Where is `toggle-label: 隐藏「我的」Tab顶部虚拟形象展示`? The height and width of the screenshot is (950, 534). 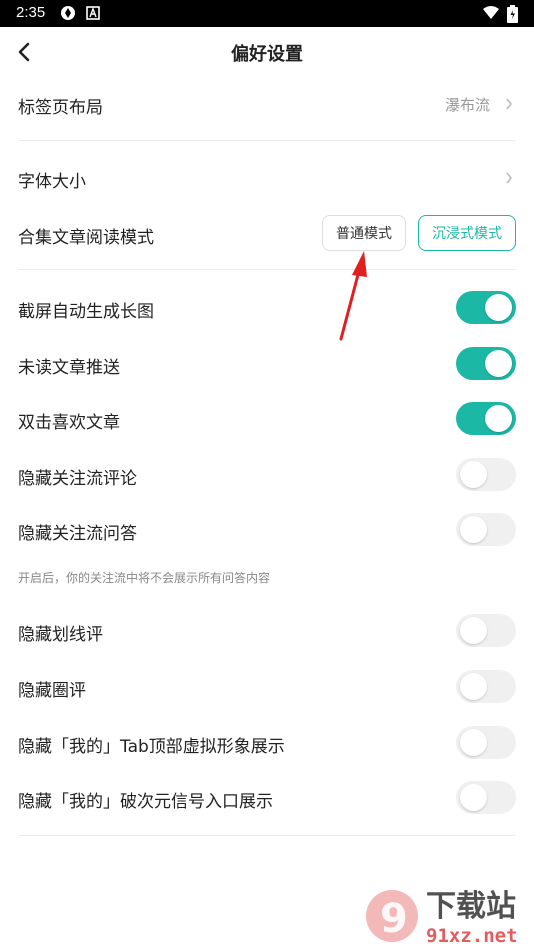
toggle-label: 隐藏「我的」Tab顶部虚拟形象展示 is located at coordinates (151, 747).